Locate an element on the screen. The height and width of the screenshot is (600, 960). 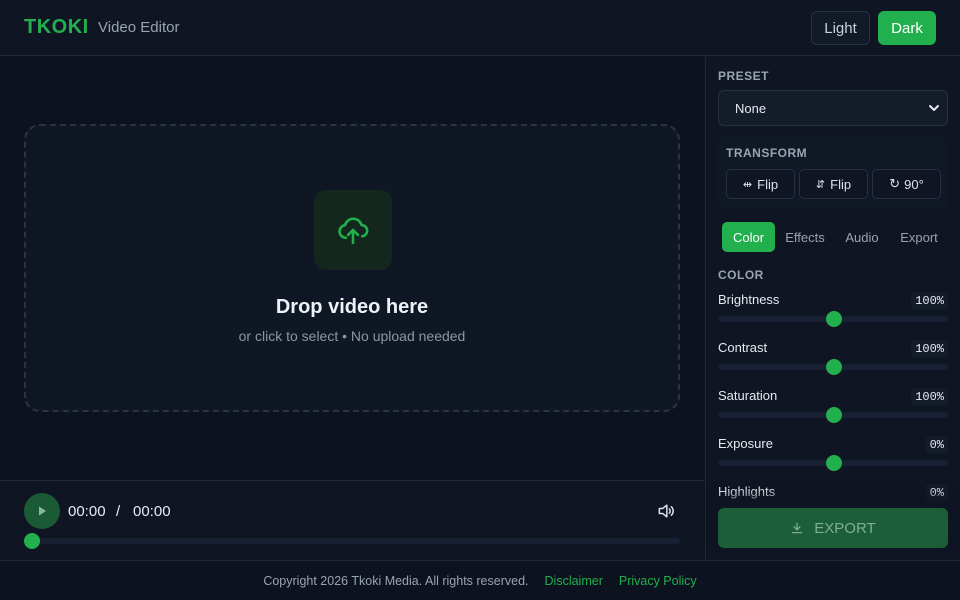
dropzone-subtitle: or click to select • No upload needed is located at coordinates (352, 336).